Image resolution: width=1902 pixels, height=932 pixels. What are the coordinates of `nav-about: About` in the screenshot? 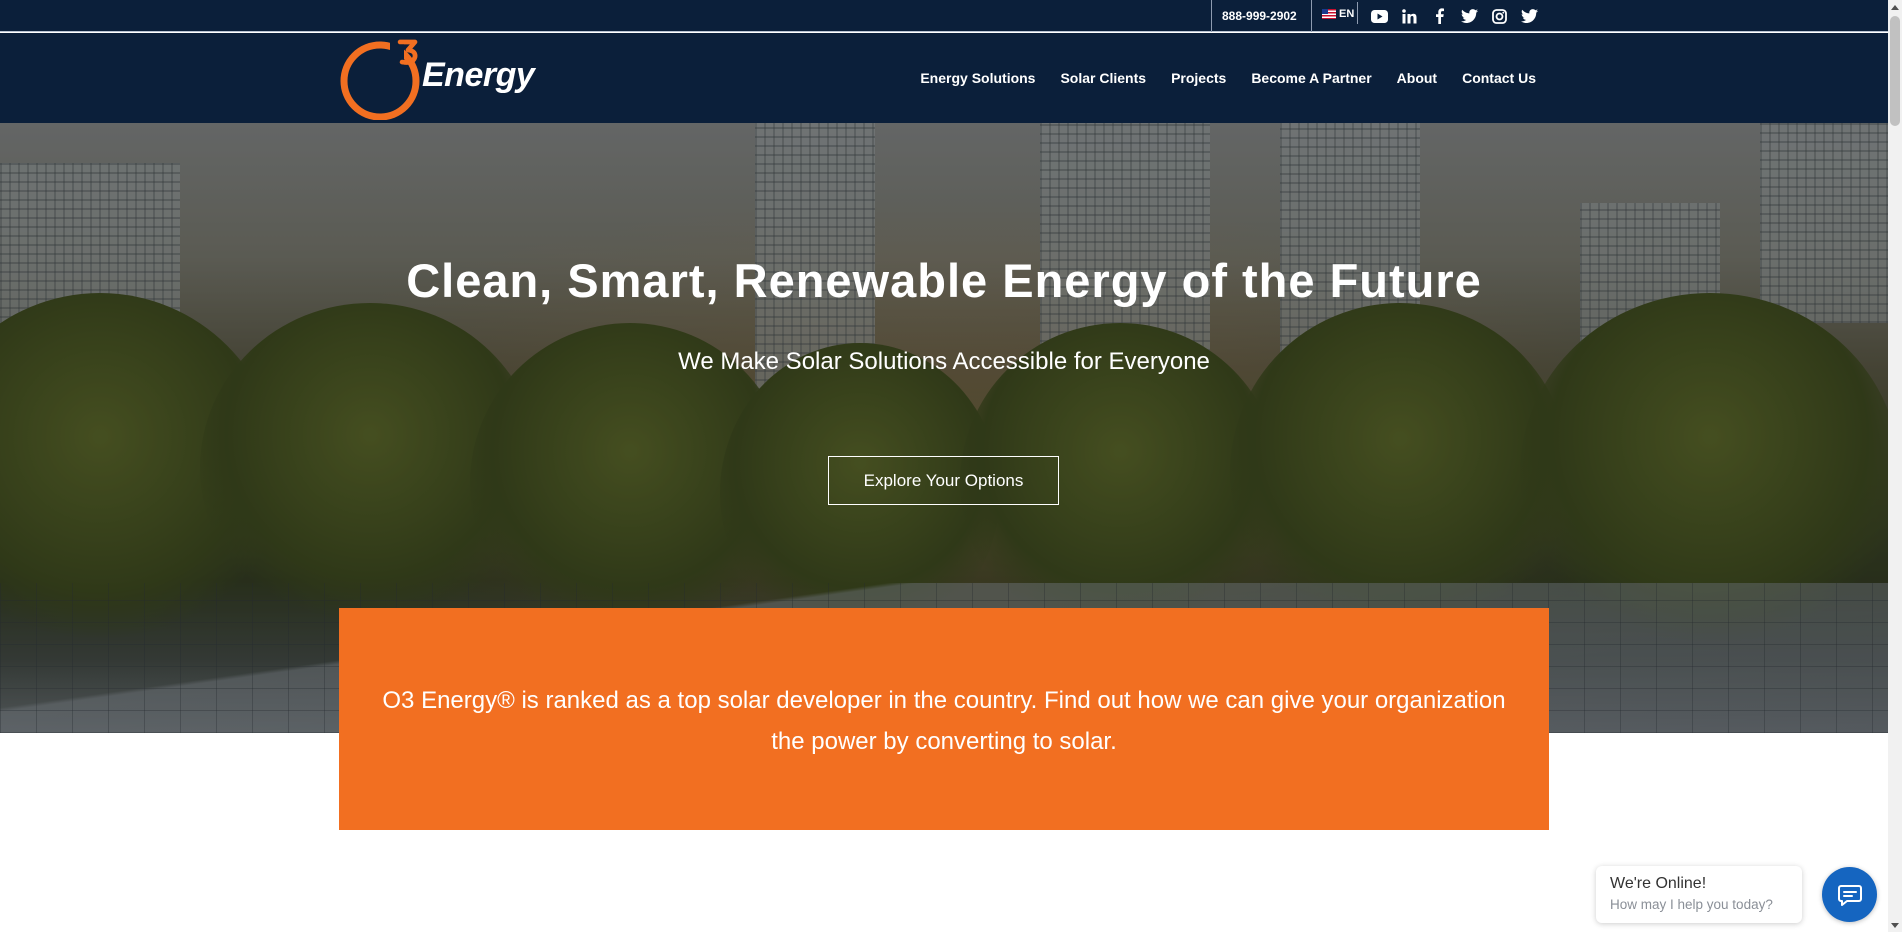 It's located at (1417, 78).